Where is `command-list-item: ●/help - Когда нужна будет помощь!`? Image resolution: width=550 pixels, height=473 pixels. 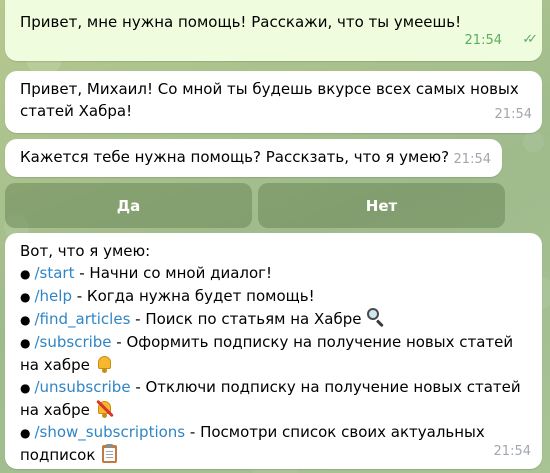 command-list-item: ●/help - Когда нужна будет помощь! is located at coordinates (274, 296).